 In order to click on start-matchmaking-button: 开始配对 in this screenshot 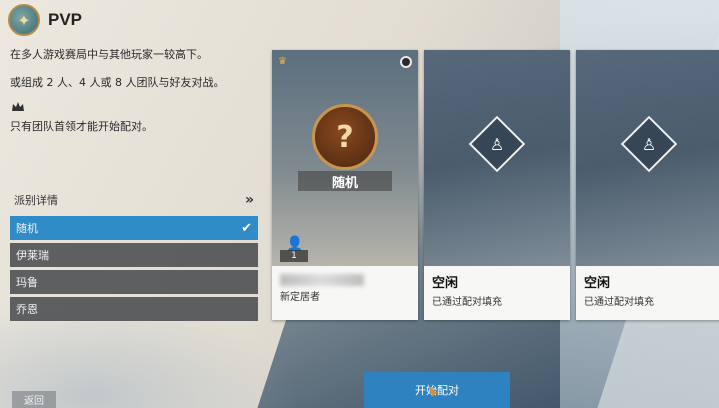, I will do `click(437, 390)`.